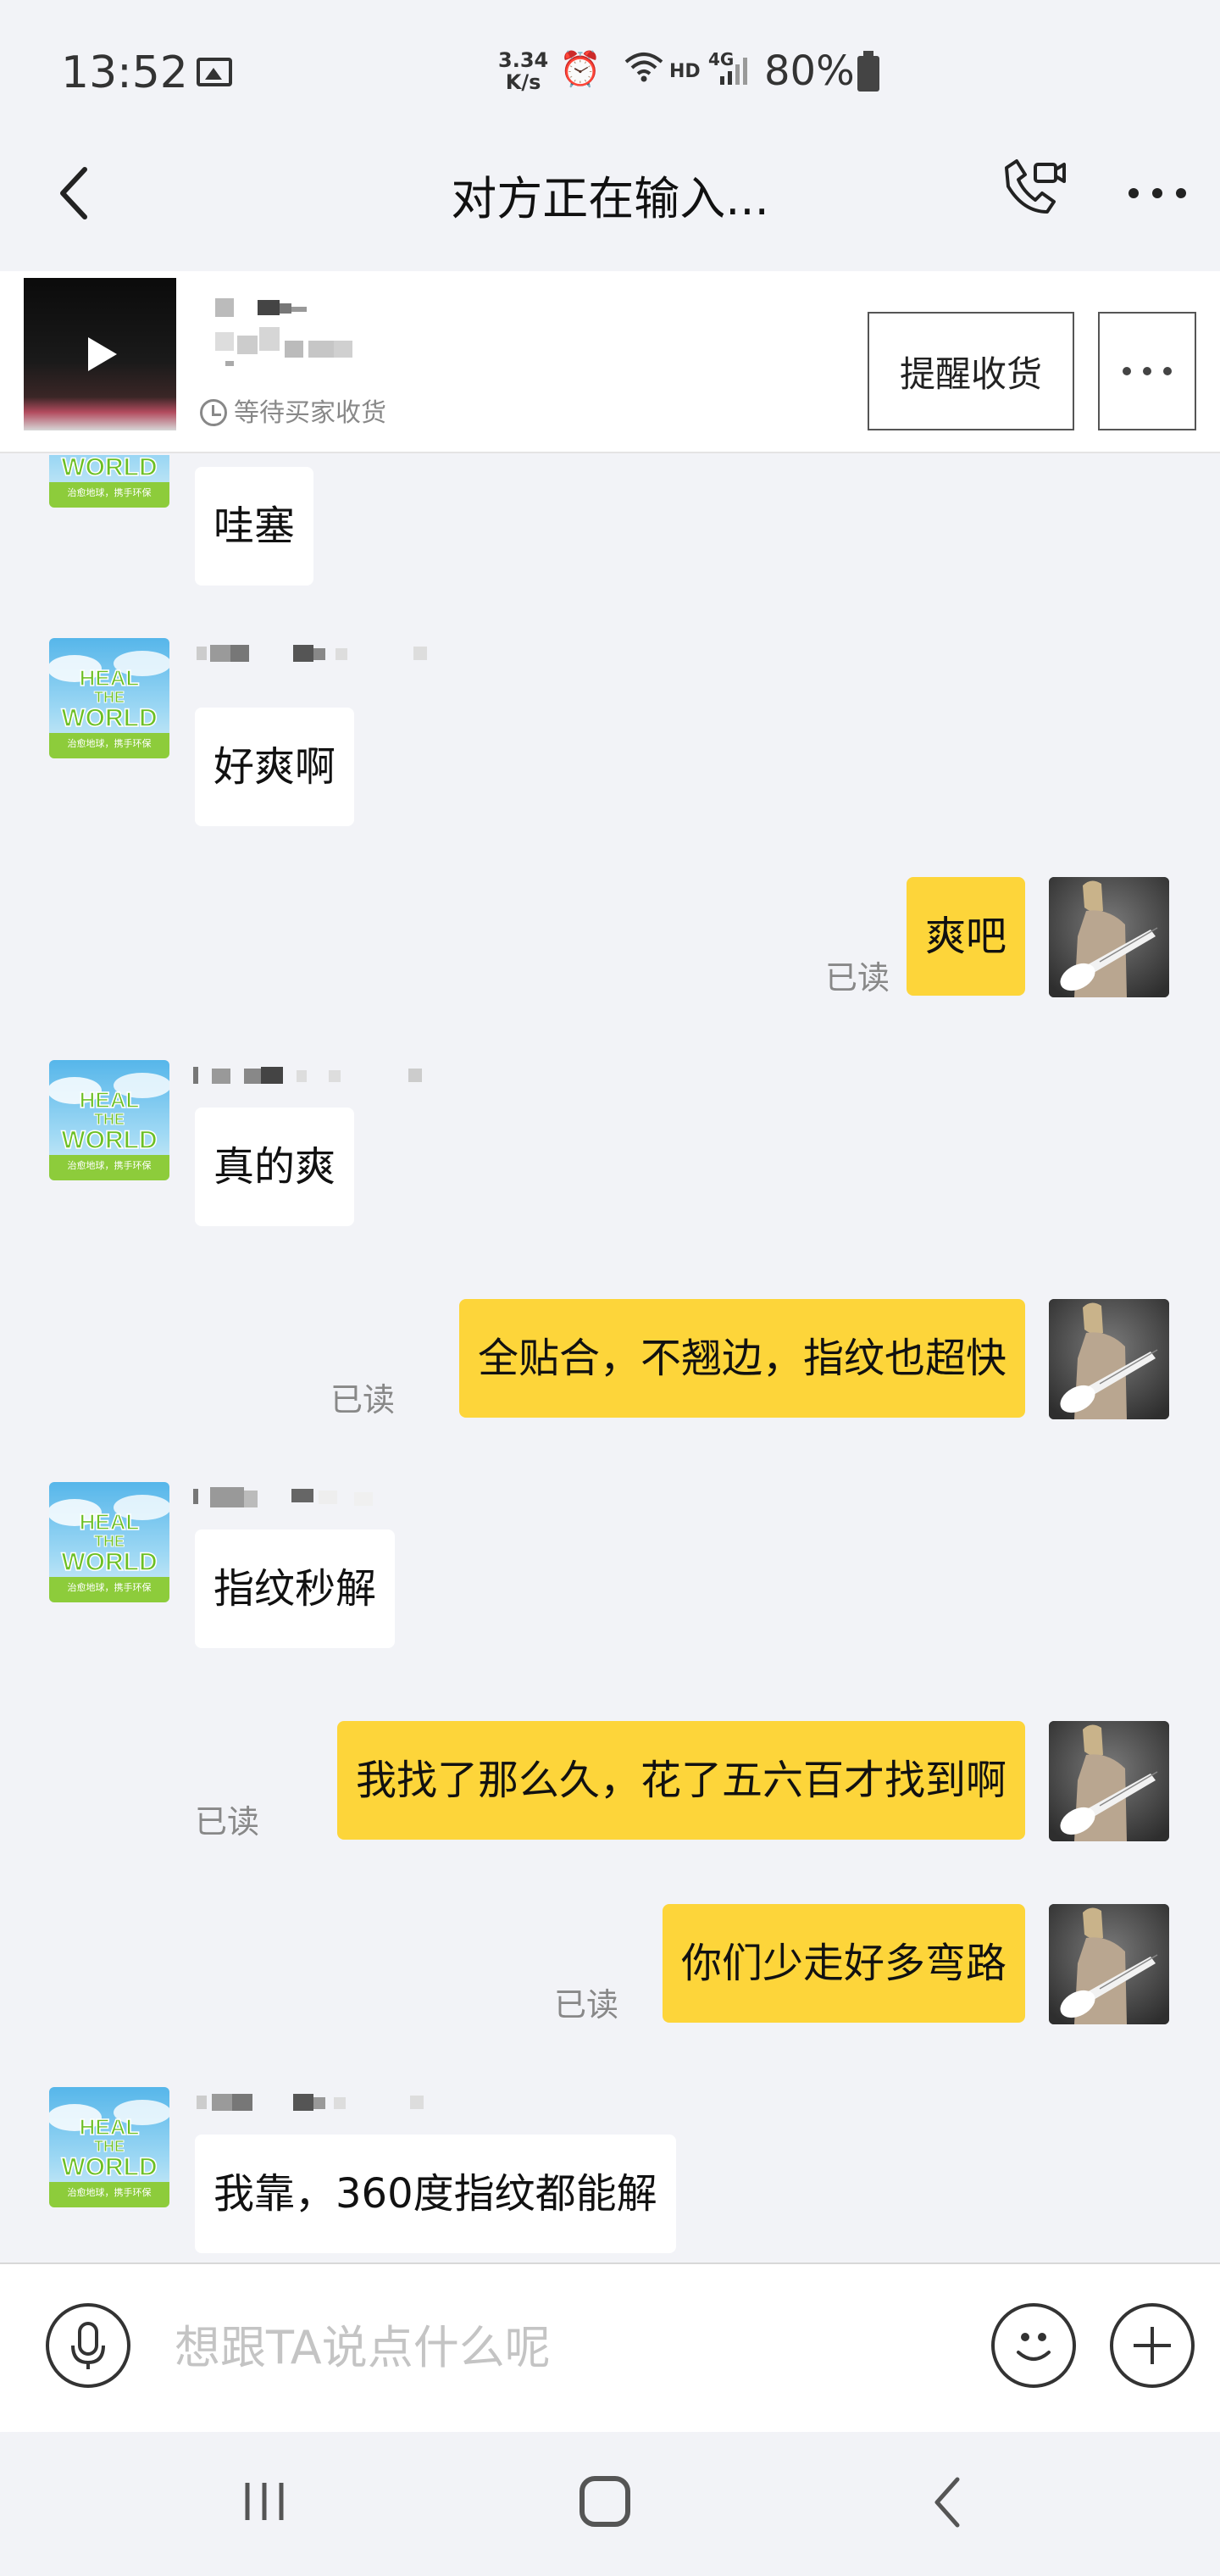 The width and height of the screenshot is (1220, 2576). Describe the element at coordinates (680, 1780) in the screenshot. I see `message-bubble-outgoing: 我找了那么久，花了五六百才找到啊` at that location.